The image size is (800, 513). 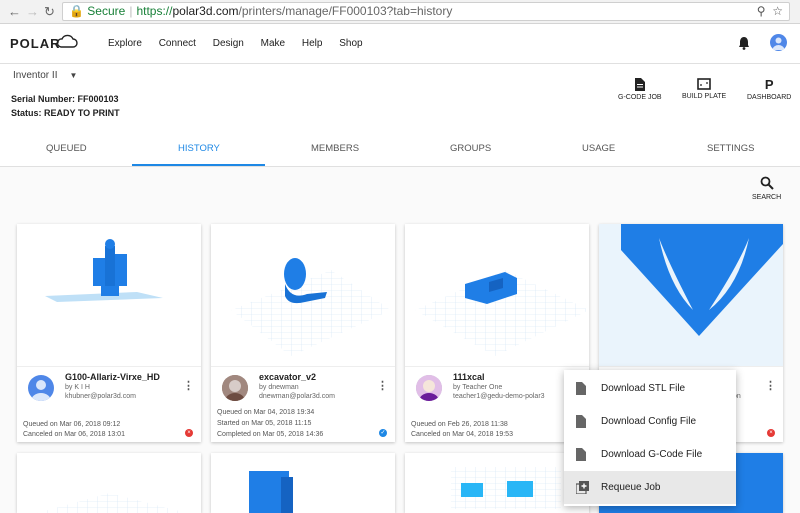 What do you see at coordinates (112, 377) in the screenshot?
I see `job-name: G100-Allariz-Virxe_HD` at bounding box center [112, 377].